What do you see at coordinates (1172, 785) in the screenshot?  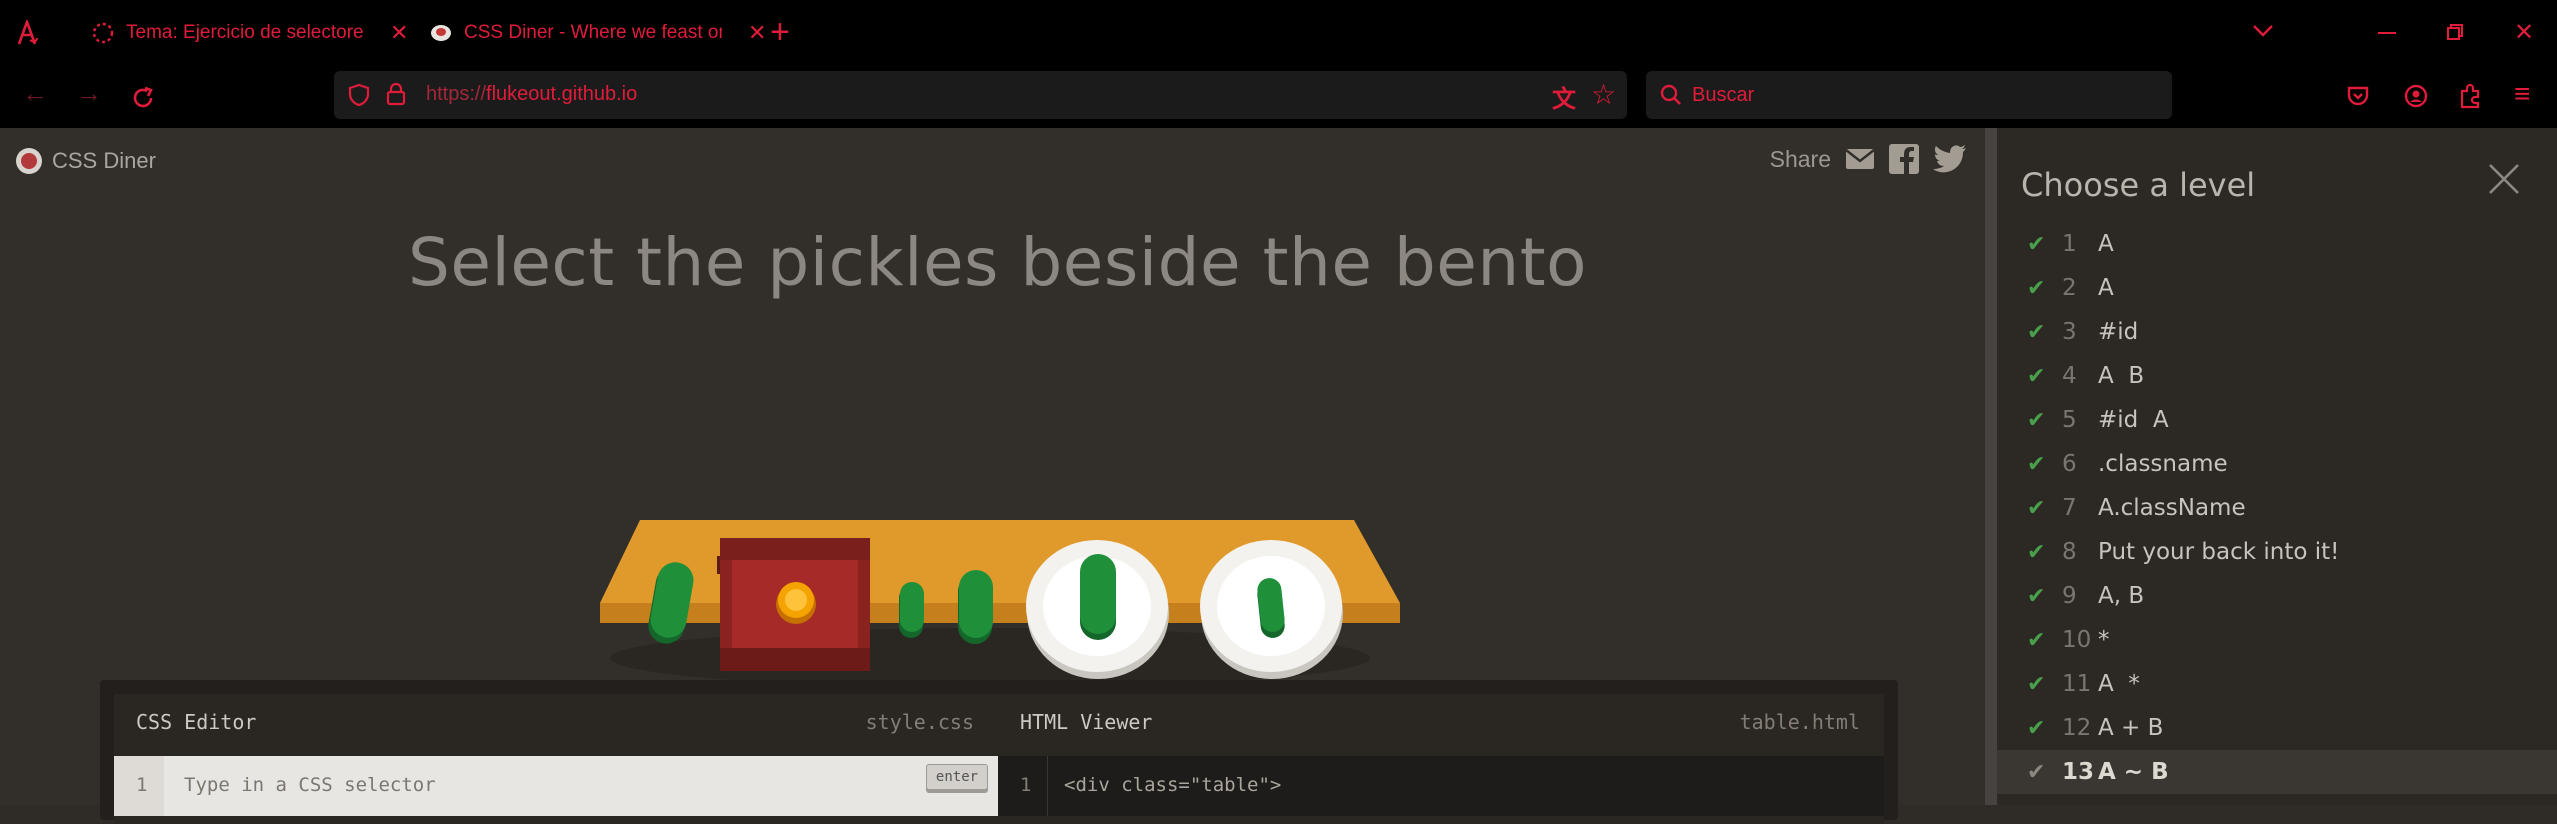 I see `html-code-line: <div class="table">` at bounding box center [1172, 785].